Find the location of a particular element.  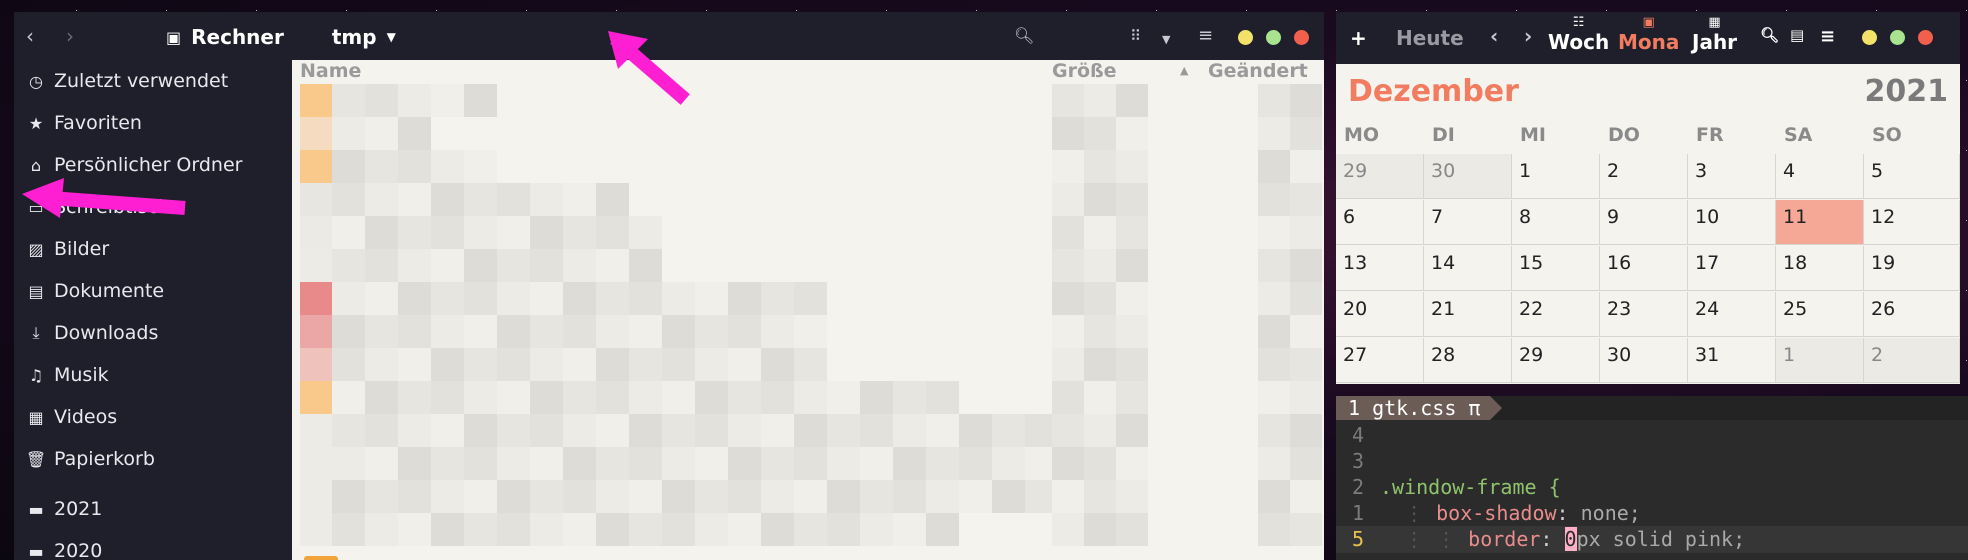

calendar-day-cell: 23 is located at coordinates (1644, 314).